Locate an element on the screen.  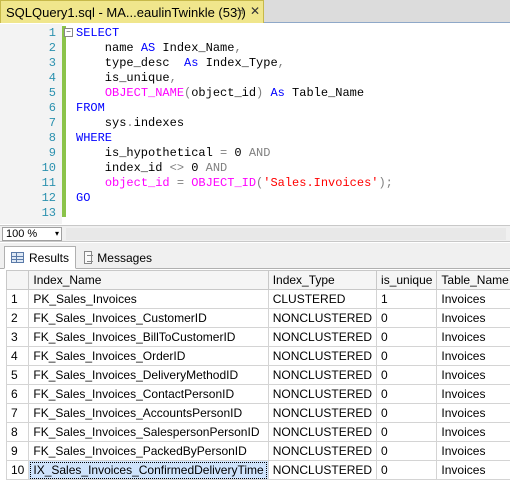
code-token: . is located at coordinates (130, 123).